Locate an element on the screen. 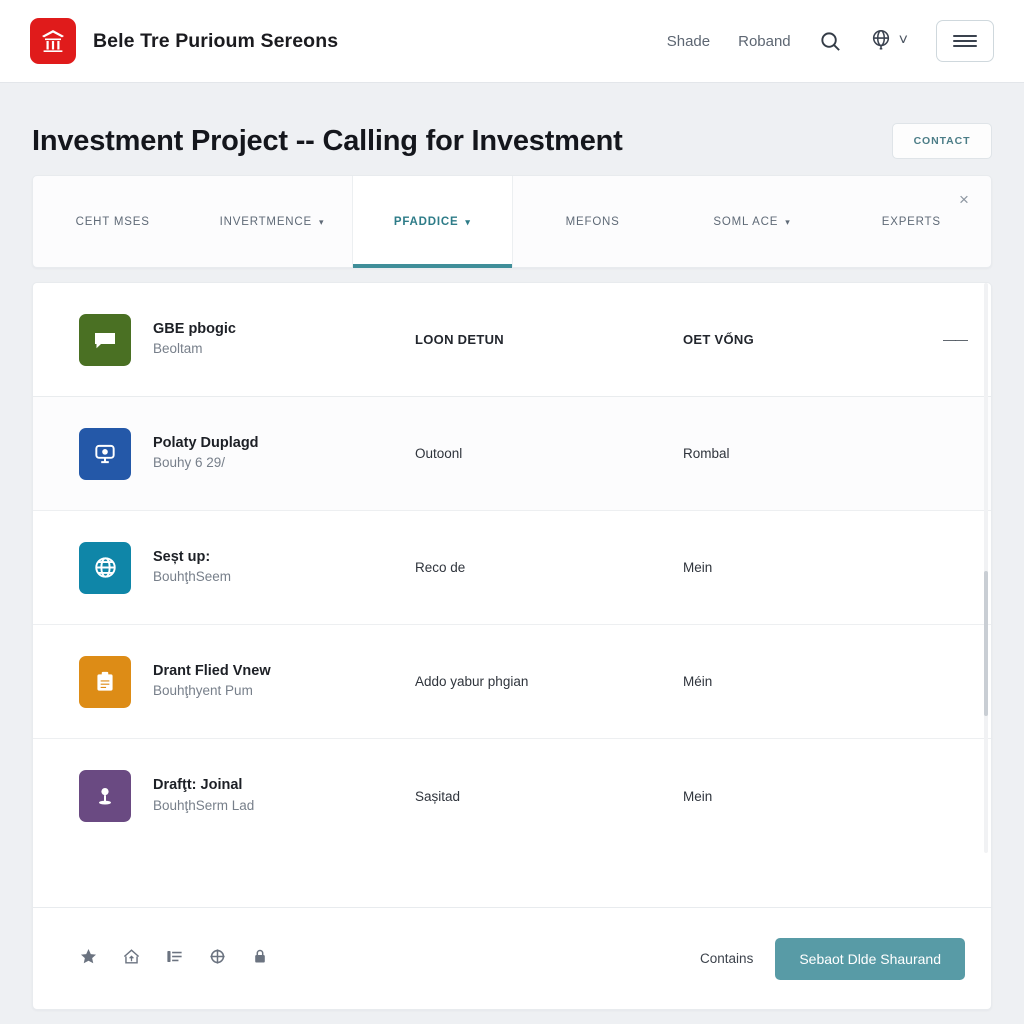 Image resolution: width=1024 pixels, height=1024 pixels. nav-link-roband: Roband is located at coordinates (764, 41).